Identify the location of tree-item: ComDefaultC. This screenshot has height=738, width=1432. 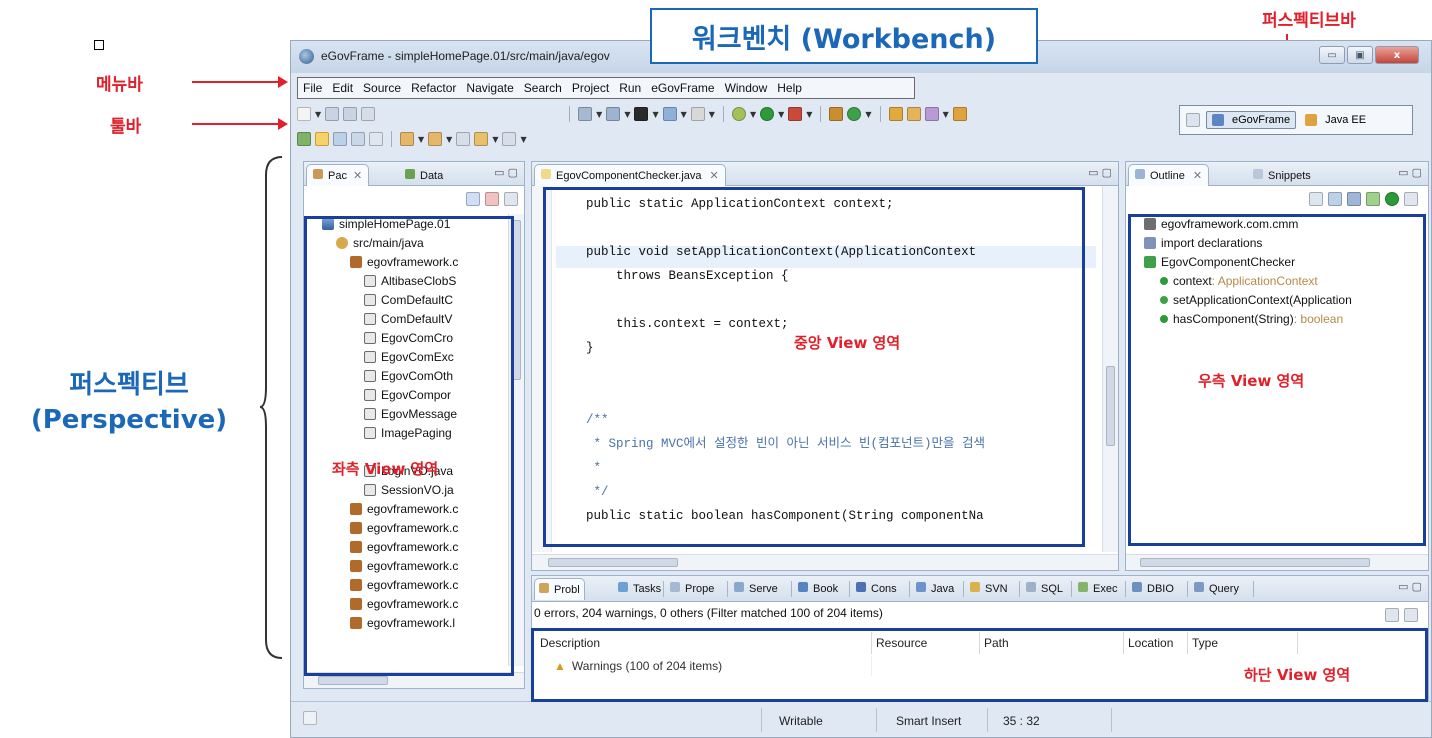
(413, 299).